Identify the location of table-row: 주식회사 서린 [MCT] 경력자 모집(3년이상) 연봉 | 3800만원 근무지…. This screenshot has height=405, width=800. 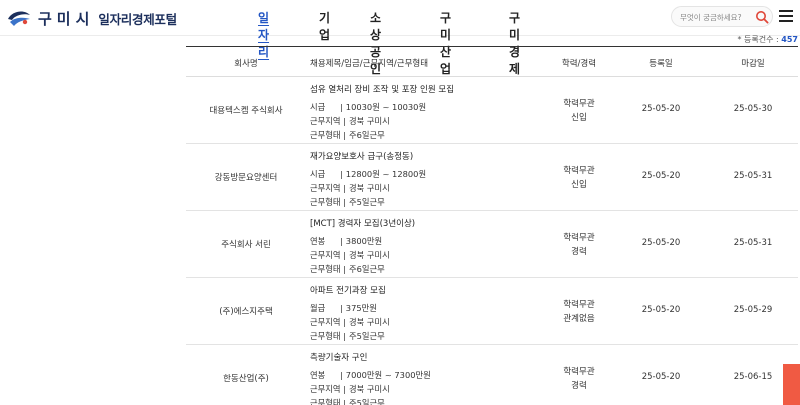
(492, 244).